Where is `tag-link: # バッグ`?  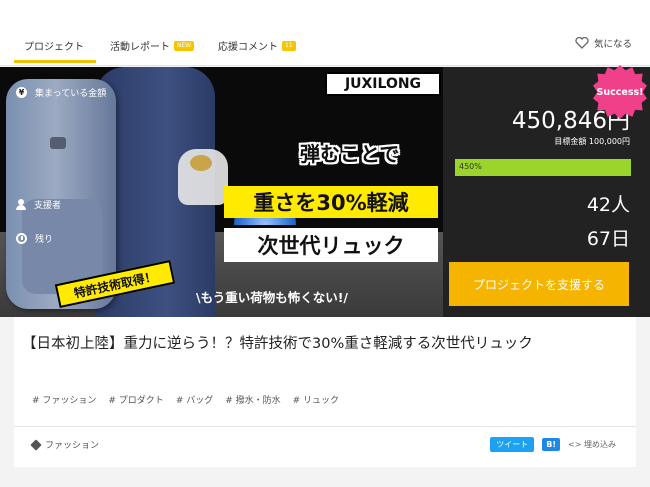 tag-link: # バッグ is located at coordinates (194, 399).